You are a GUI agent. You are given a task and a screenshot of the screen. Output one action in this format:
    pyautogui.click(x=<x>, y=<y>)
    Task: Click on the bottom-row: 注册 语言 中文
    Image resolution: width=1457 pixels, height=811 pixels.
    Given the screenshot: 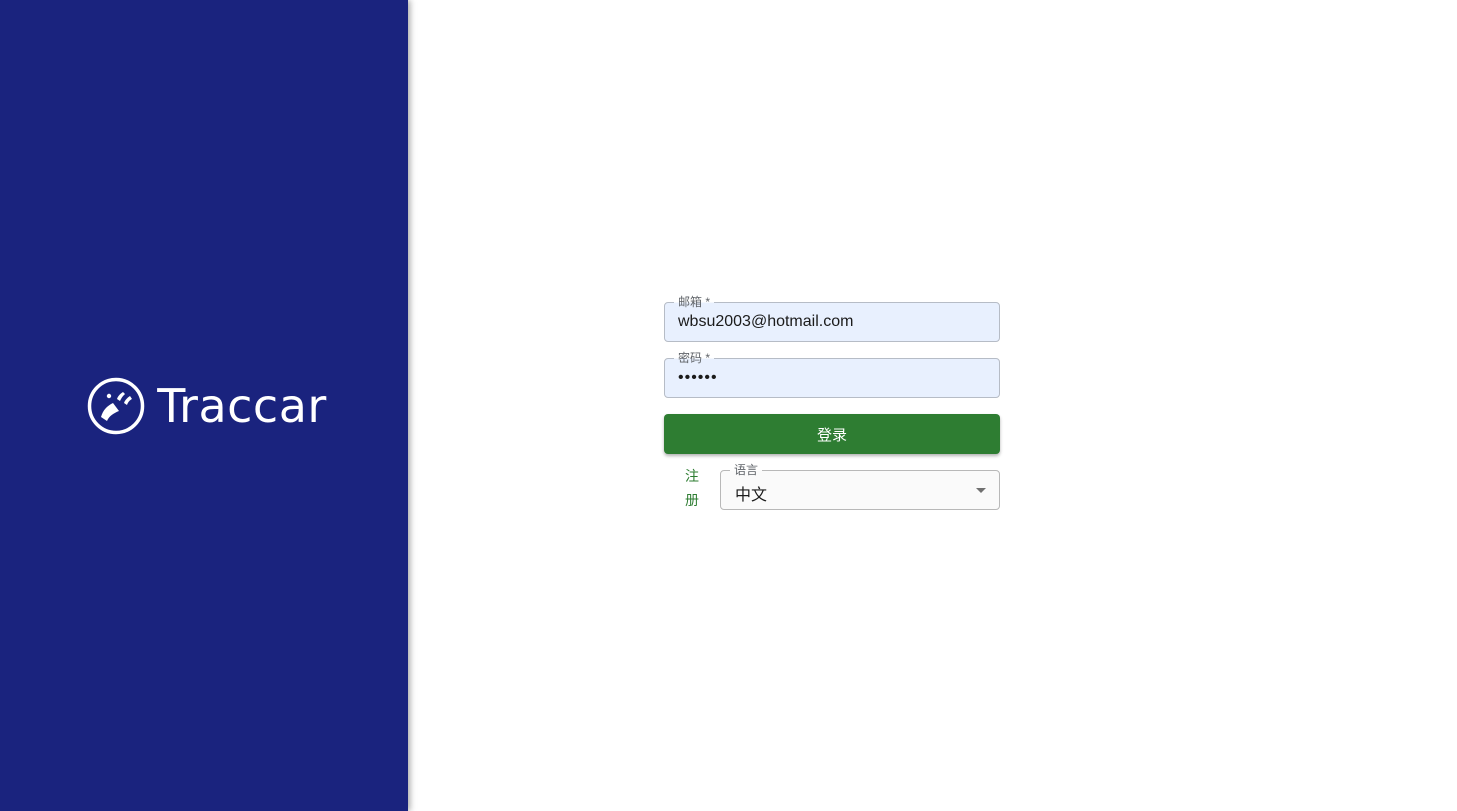 What is the action you would take?
    pyautogui.click(x=832, y=487)
    